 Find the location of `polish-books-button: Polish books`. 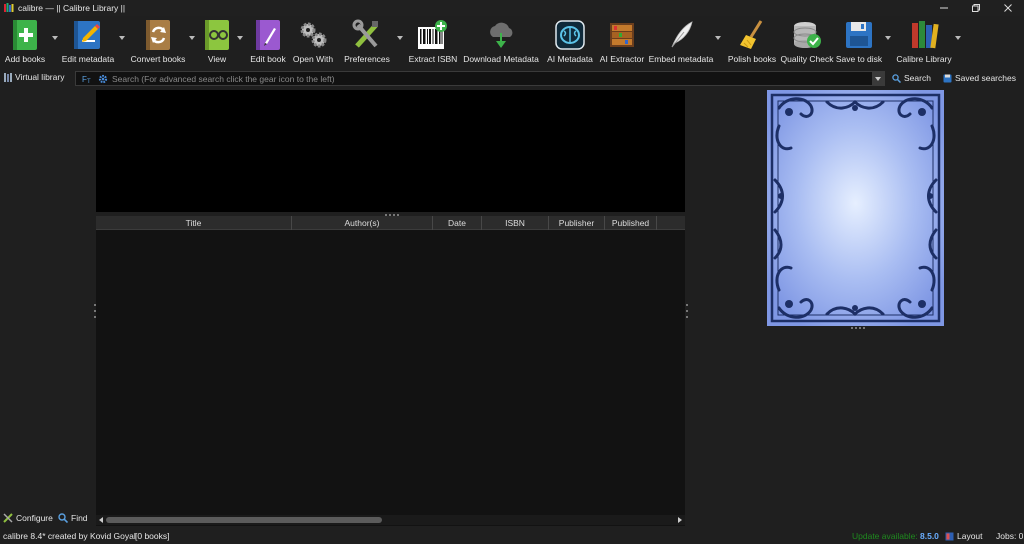

polish-books-button: Polish books is located at coordinates (752, 42).